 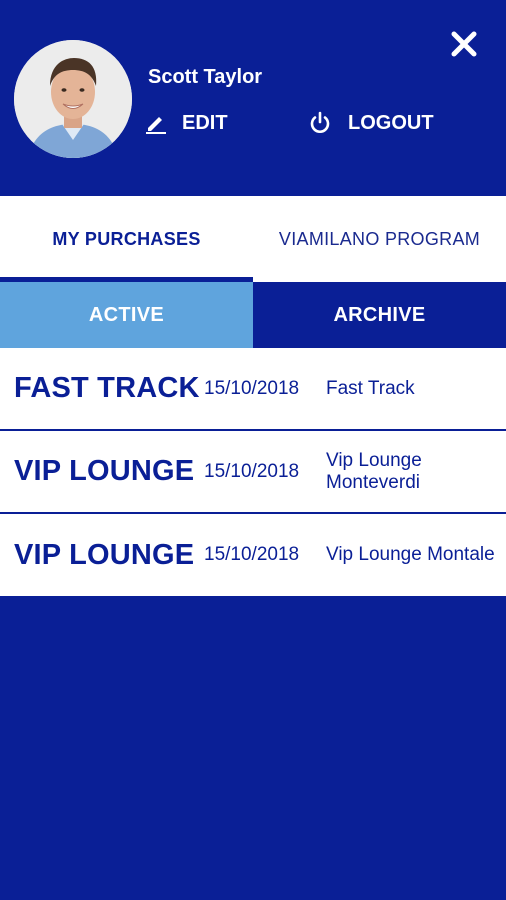 I want to click on purchase-description: Fast Track, so click(x=370, y=388).